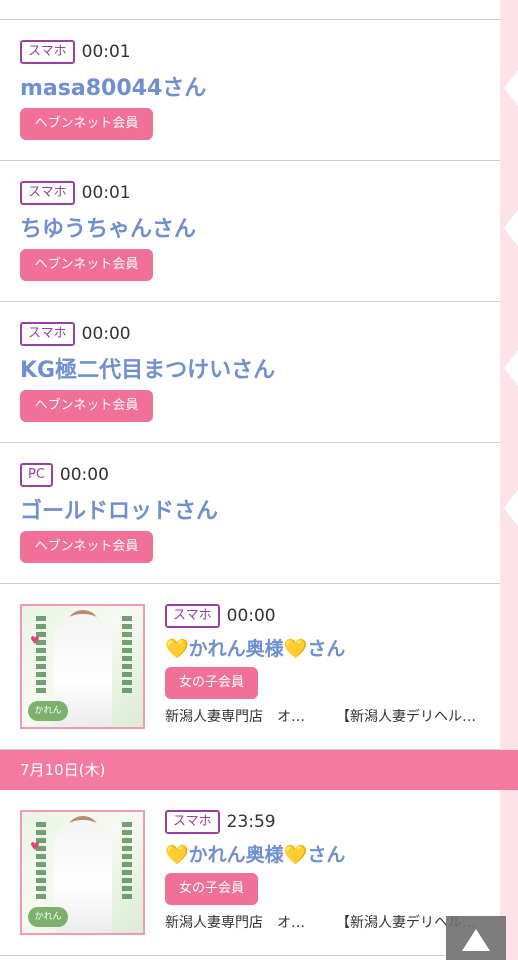  What do you see at coordinates (250, 513) in the screenshot?
I see `list-item: PC 00:00 ゴールドロッドさん ヘブンネット会員` at bounding box center [250, 513].